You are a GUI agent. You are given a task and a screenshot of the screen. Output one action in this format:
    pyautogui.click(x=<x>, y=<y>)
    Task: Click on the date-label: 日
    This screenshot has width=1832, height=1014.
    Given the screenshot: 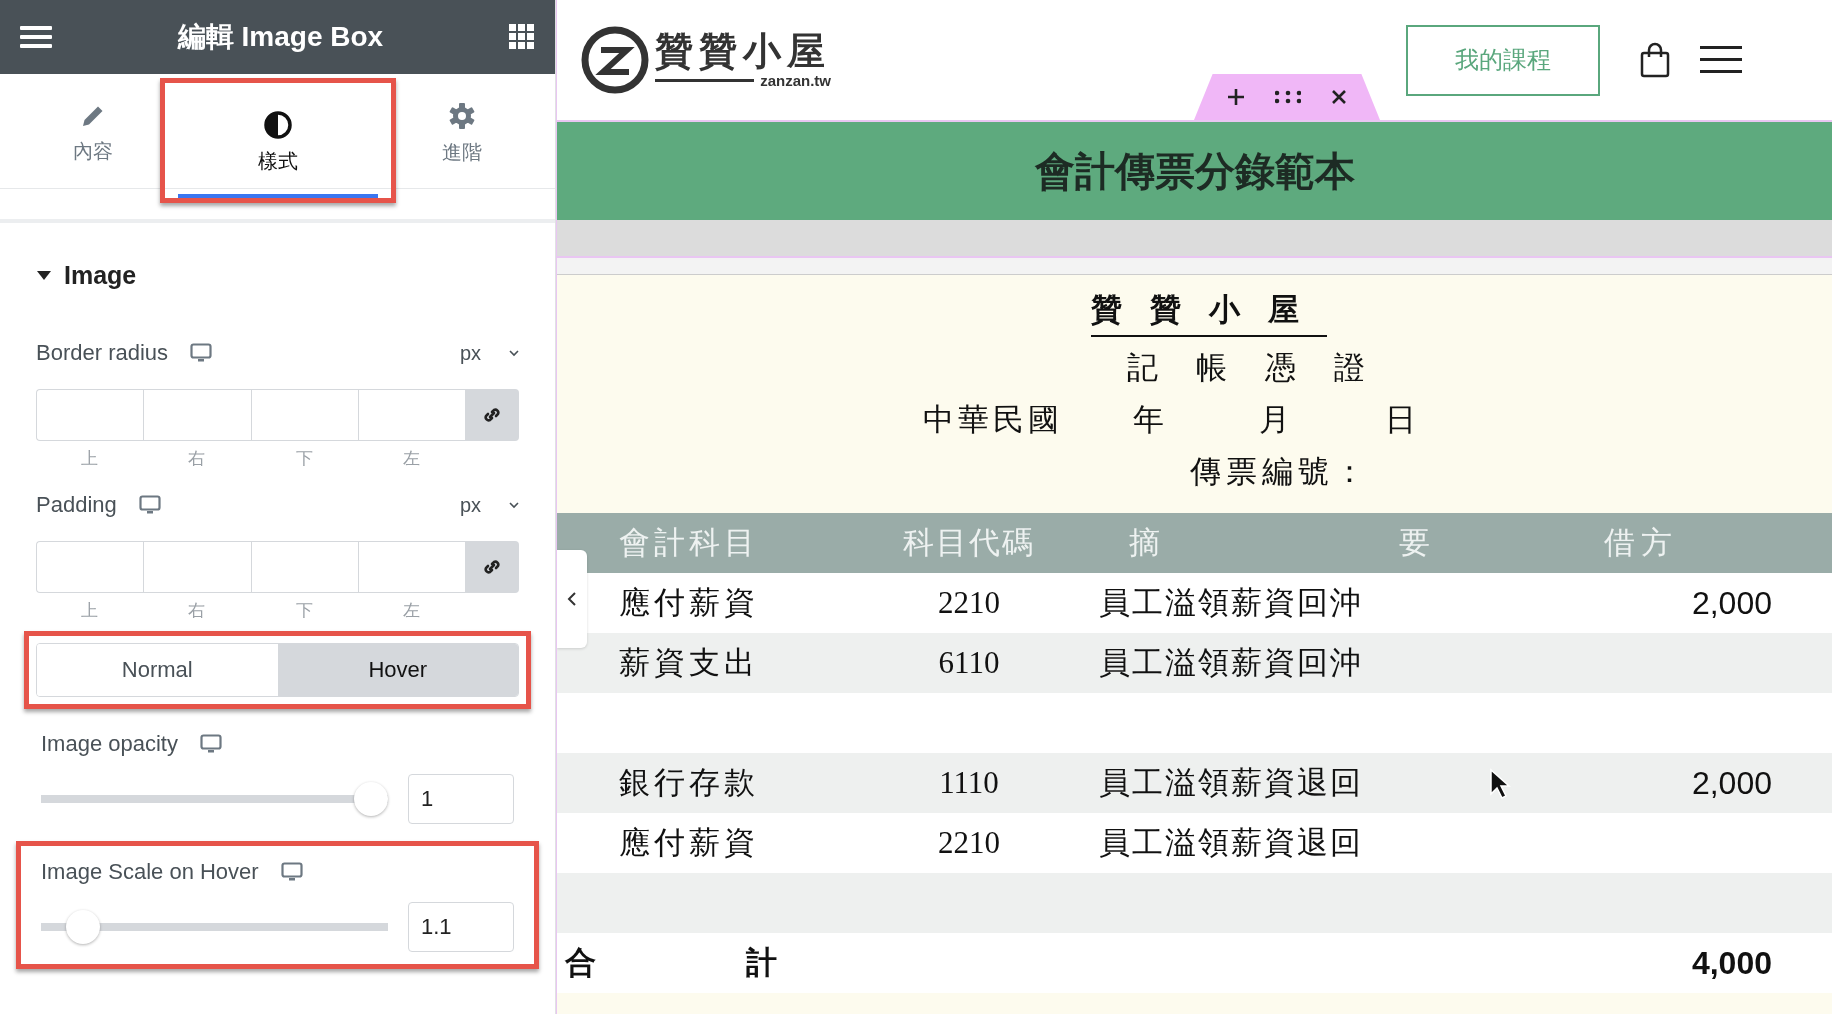 What is the action you would take?
    pyautogui.click(x=1400, y=420)
    